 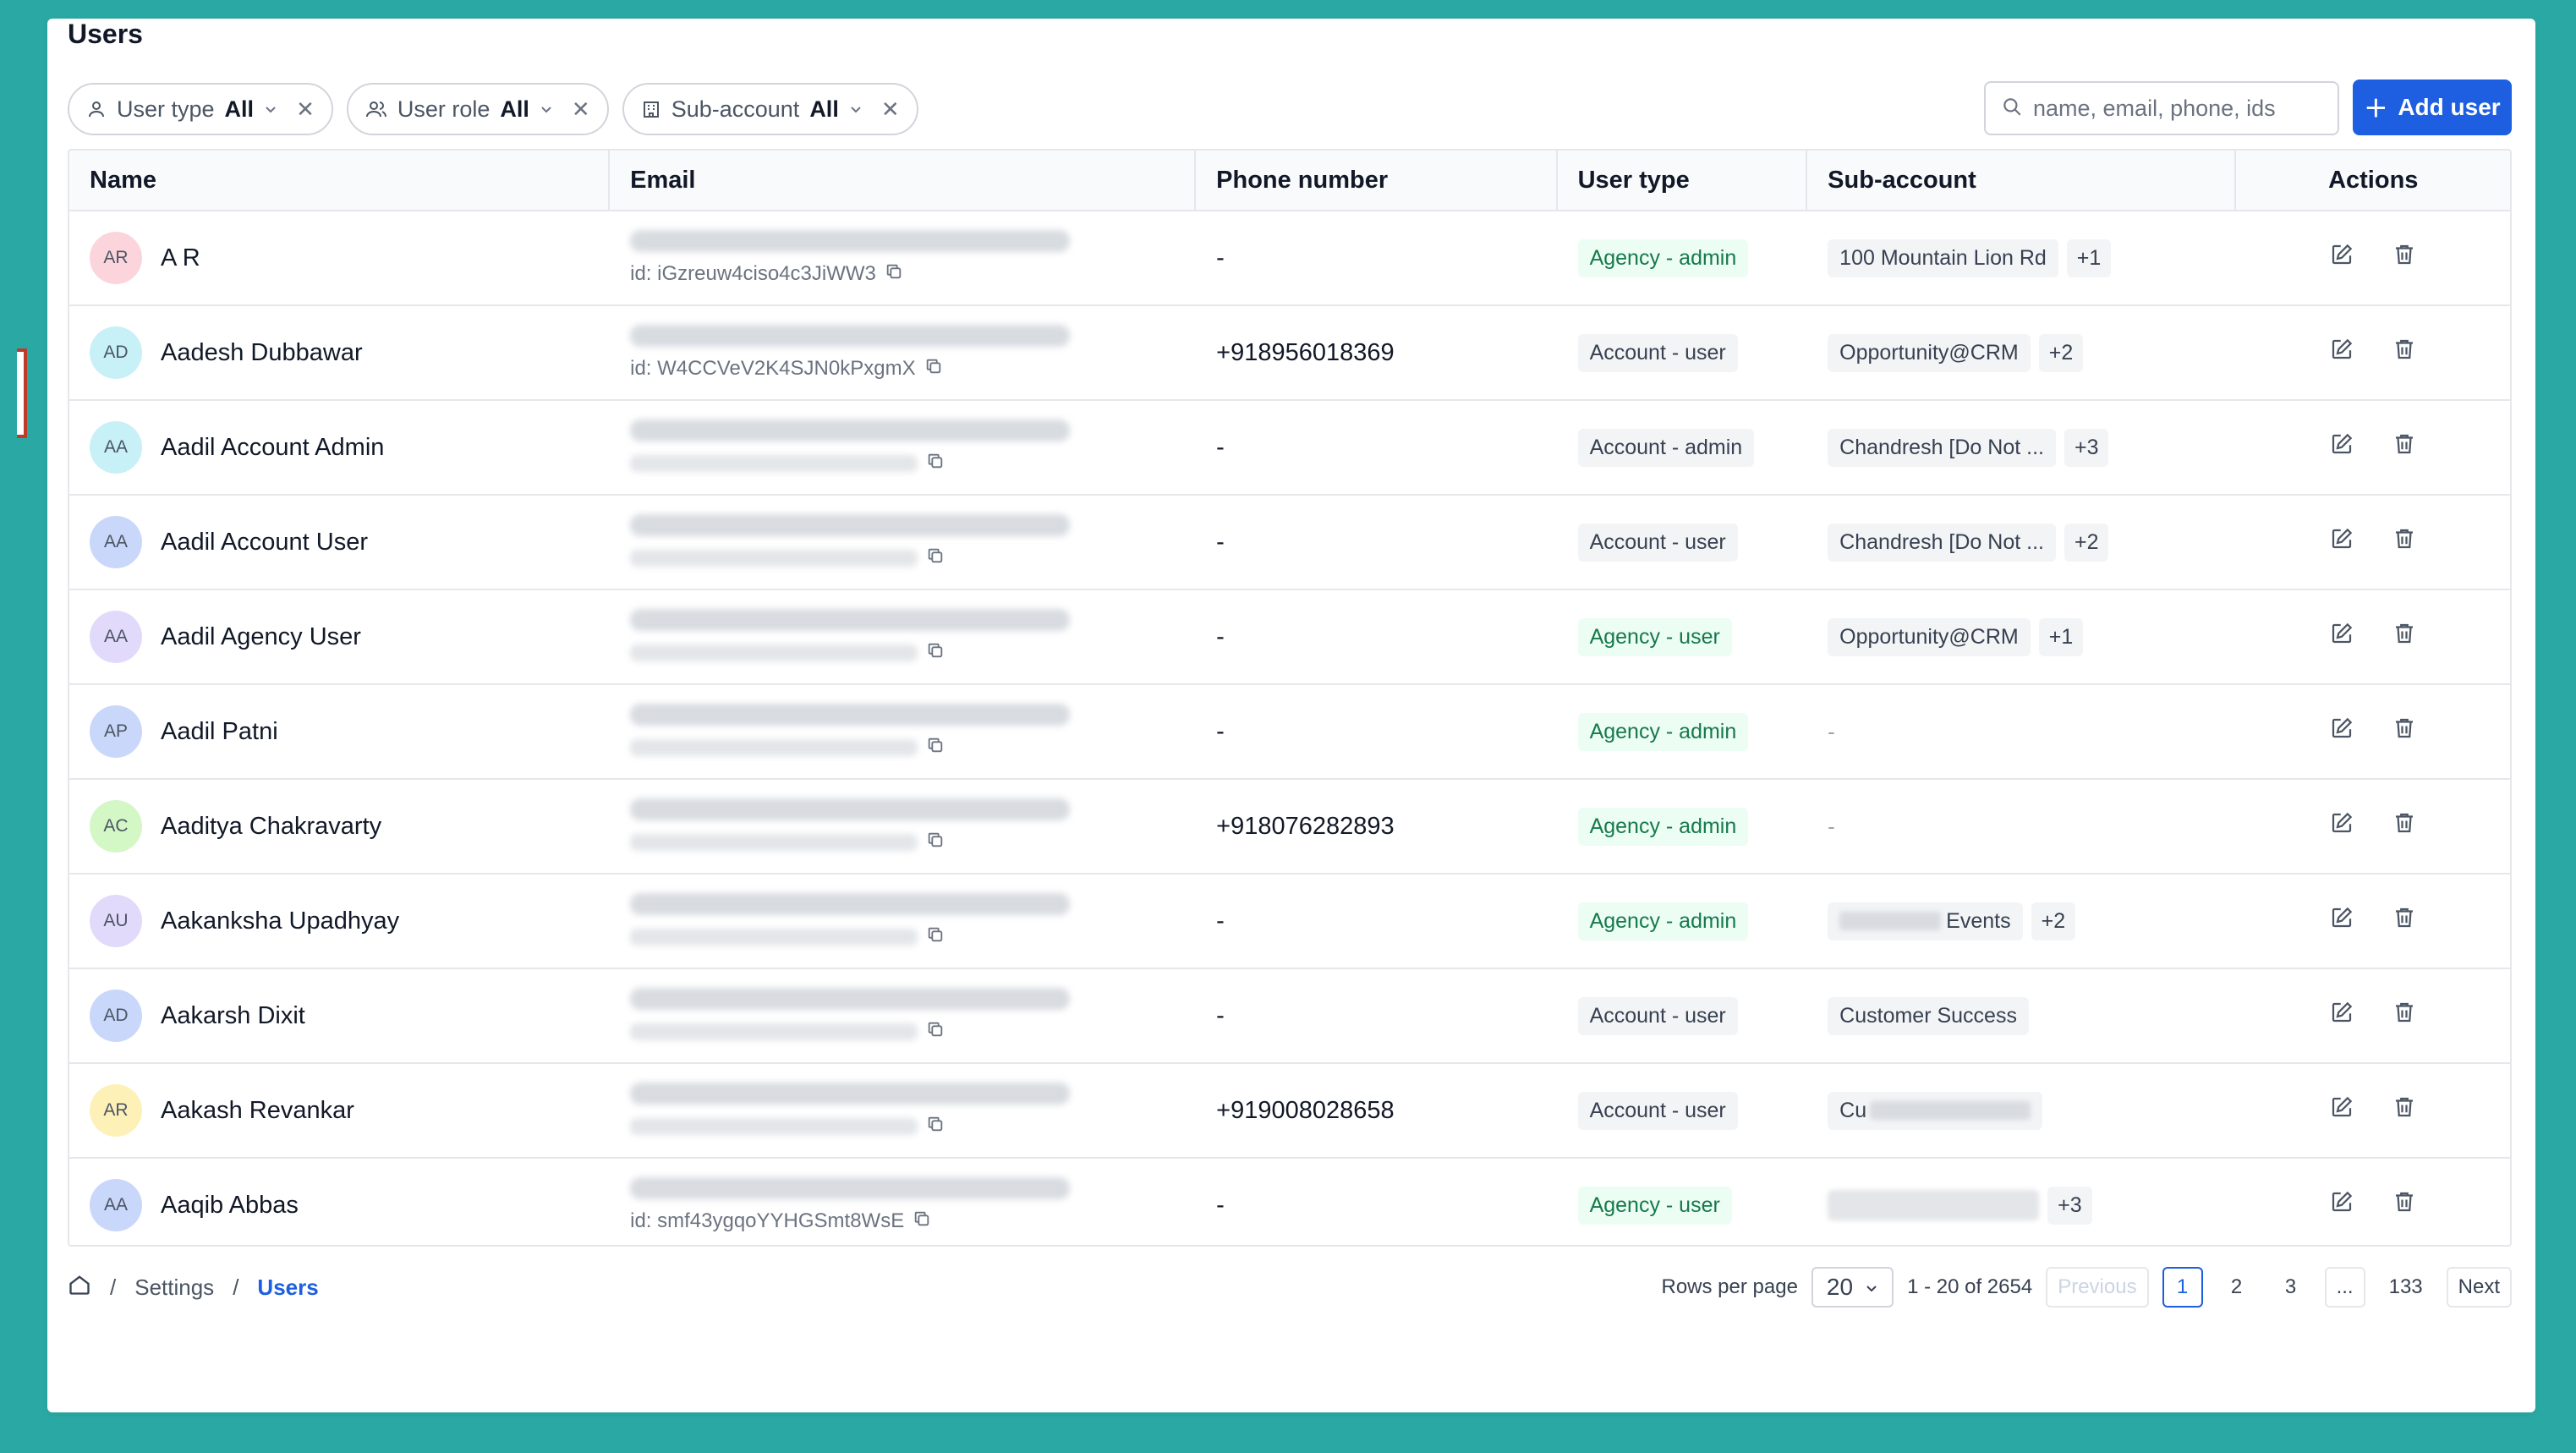 What do you see at coordinates (340, 180) in the screenshot?
I see `column-header-name: Name` at bounding box center [340, 180].